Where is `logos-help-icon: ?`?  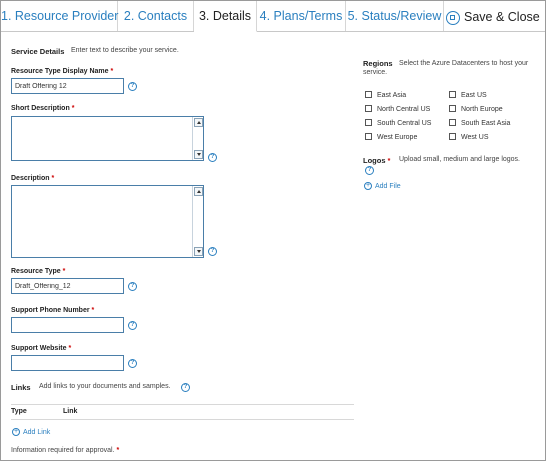 logos-help-icon: ? is located at coordinates (369, 170).